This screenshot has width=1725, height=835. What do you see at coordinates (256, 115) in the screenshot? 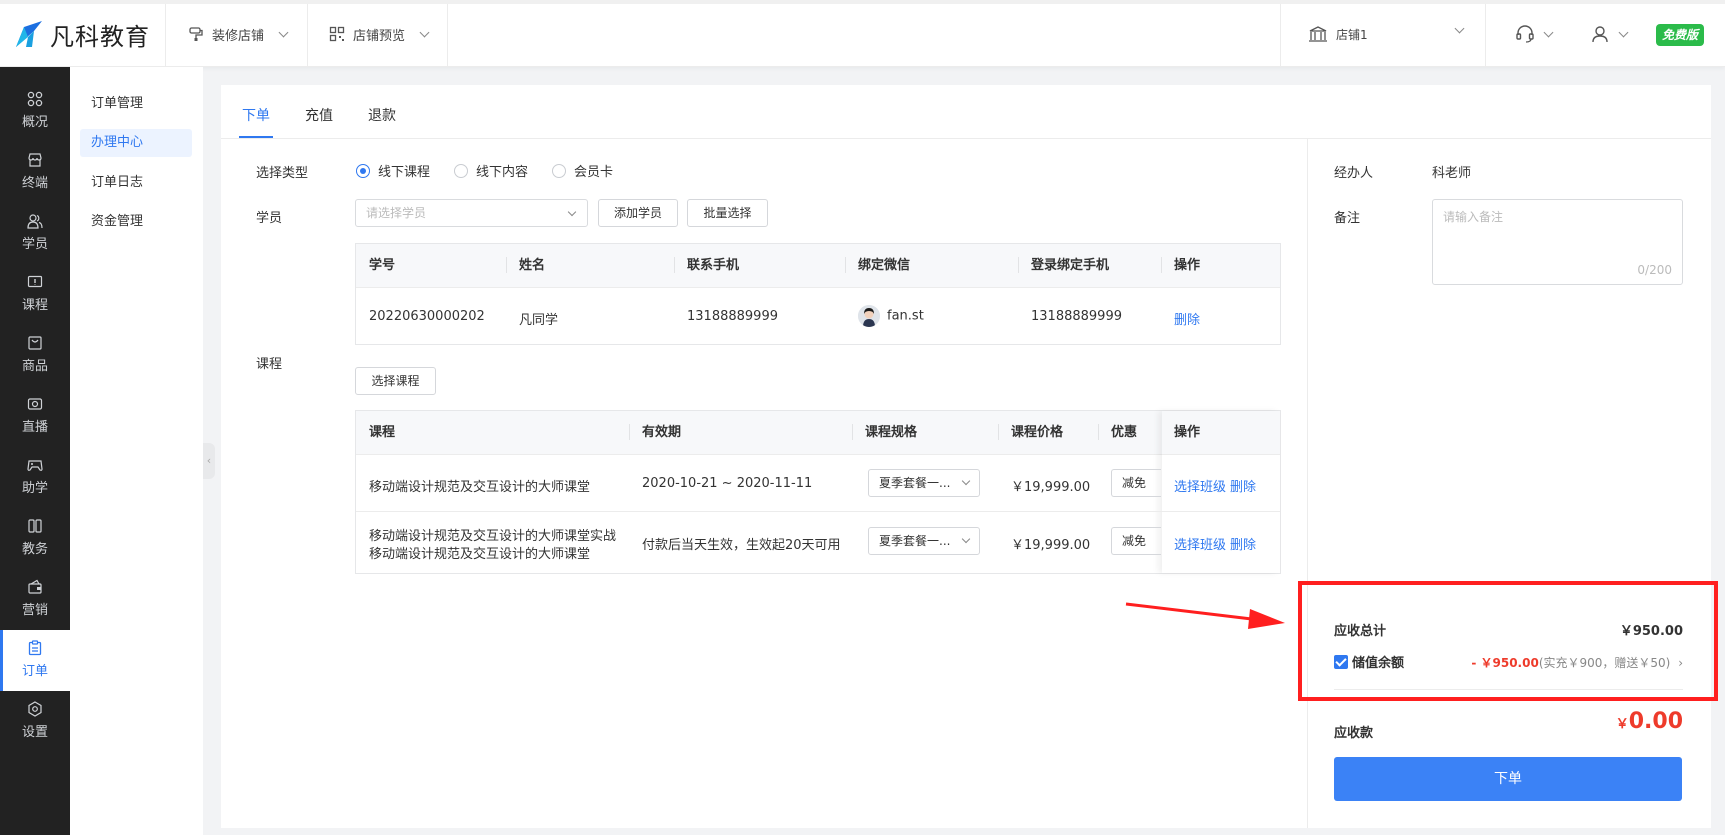
I see `tab-place-order: 下单` at bounding box center [256, 115].